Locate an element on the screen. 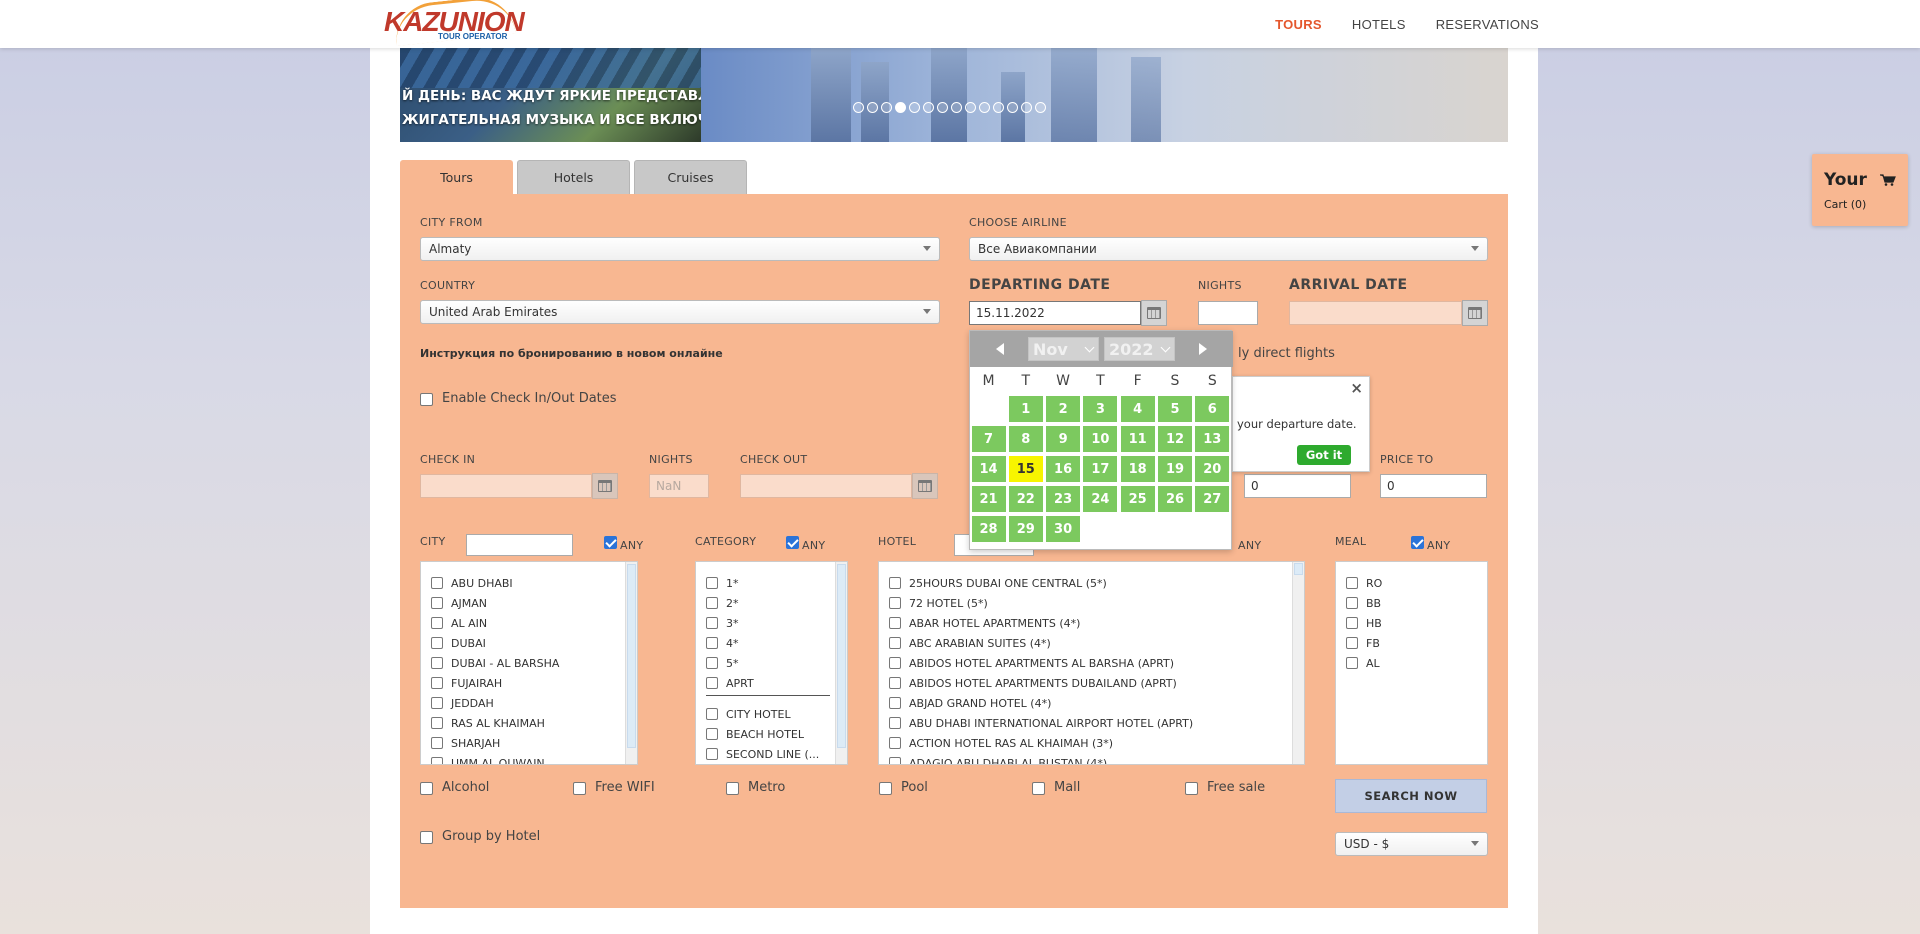 The image size is (1920, 934). calendar-day: 14 is located at coordinates (988, 469).